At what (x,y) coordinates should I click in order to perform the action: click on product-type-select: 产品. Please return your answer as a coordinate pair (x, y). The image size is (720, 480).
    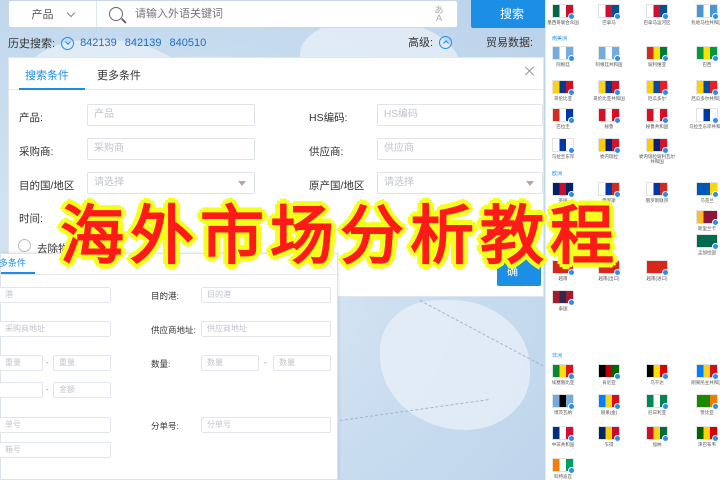
    Looking at the image, I should click on (53, 14).